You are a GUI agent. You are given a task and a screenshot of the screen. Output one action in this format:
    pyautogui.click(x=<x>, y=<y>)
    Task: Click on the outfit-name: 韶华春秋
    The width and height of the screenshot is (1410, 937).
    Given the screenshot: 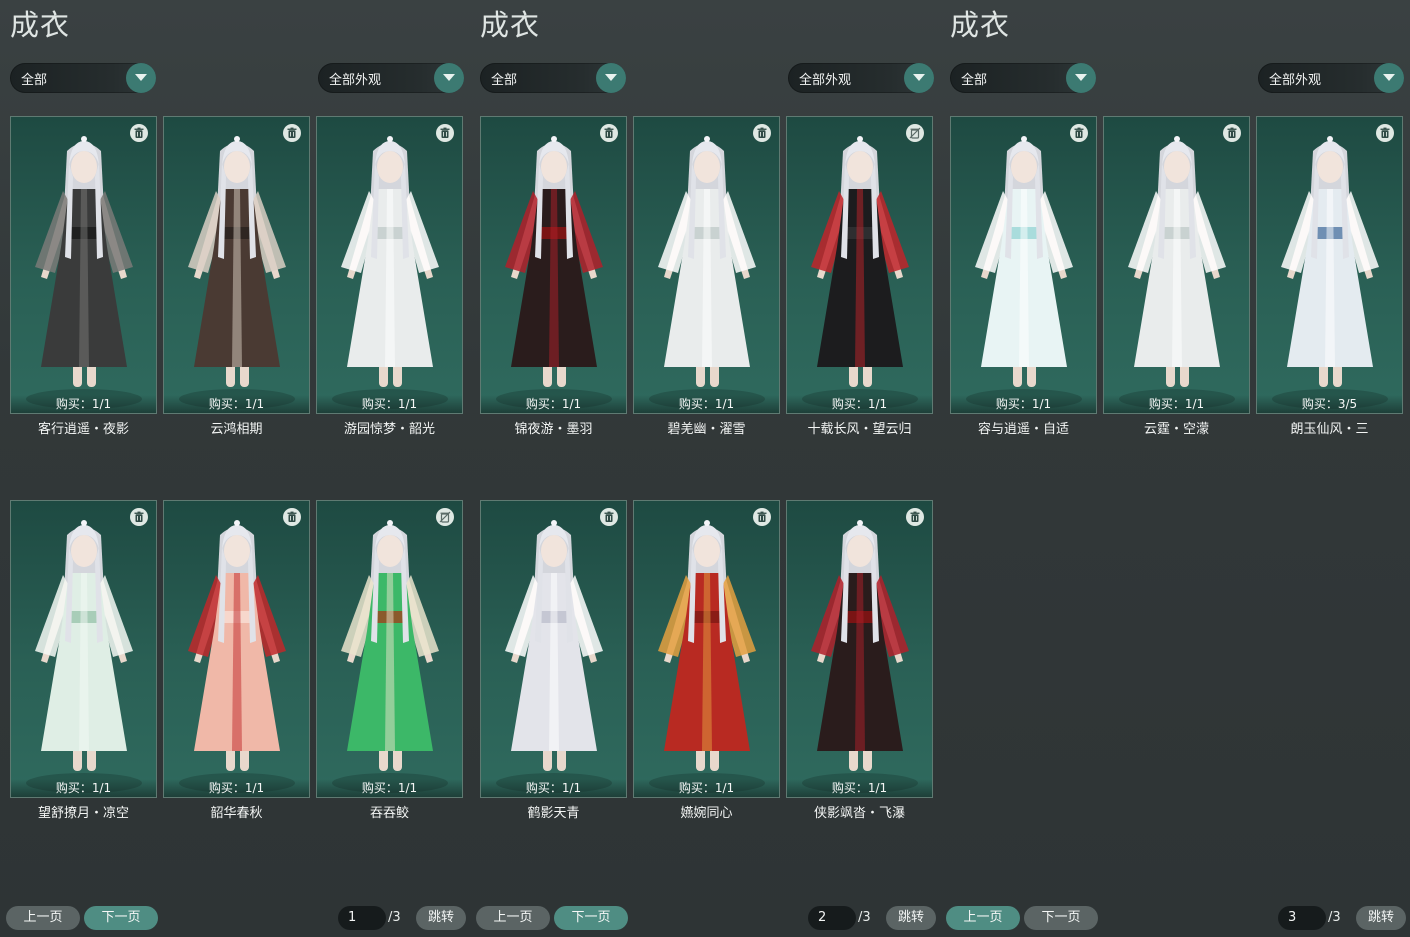 What is the action you would take?
    pyautogui.click(x=236, y=813)
    